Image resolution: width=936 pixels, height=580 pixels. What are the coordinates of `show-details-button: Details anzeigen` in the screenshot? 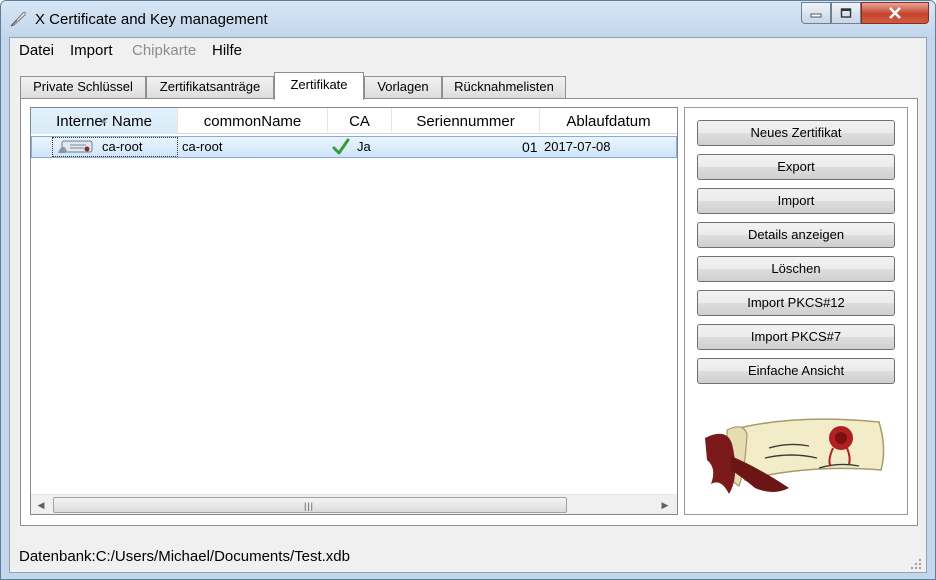 It's located at (796, 235).